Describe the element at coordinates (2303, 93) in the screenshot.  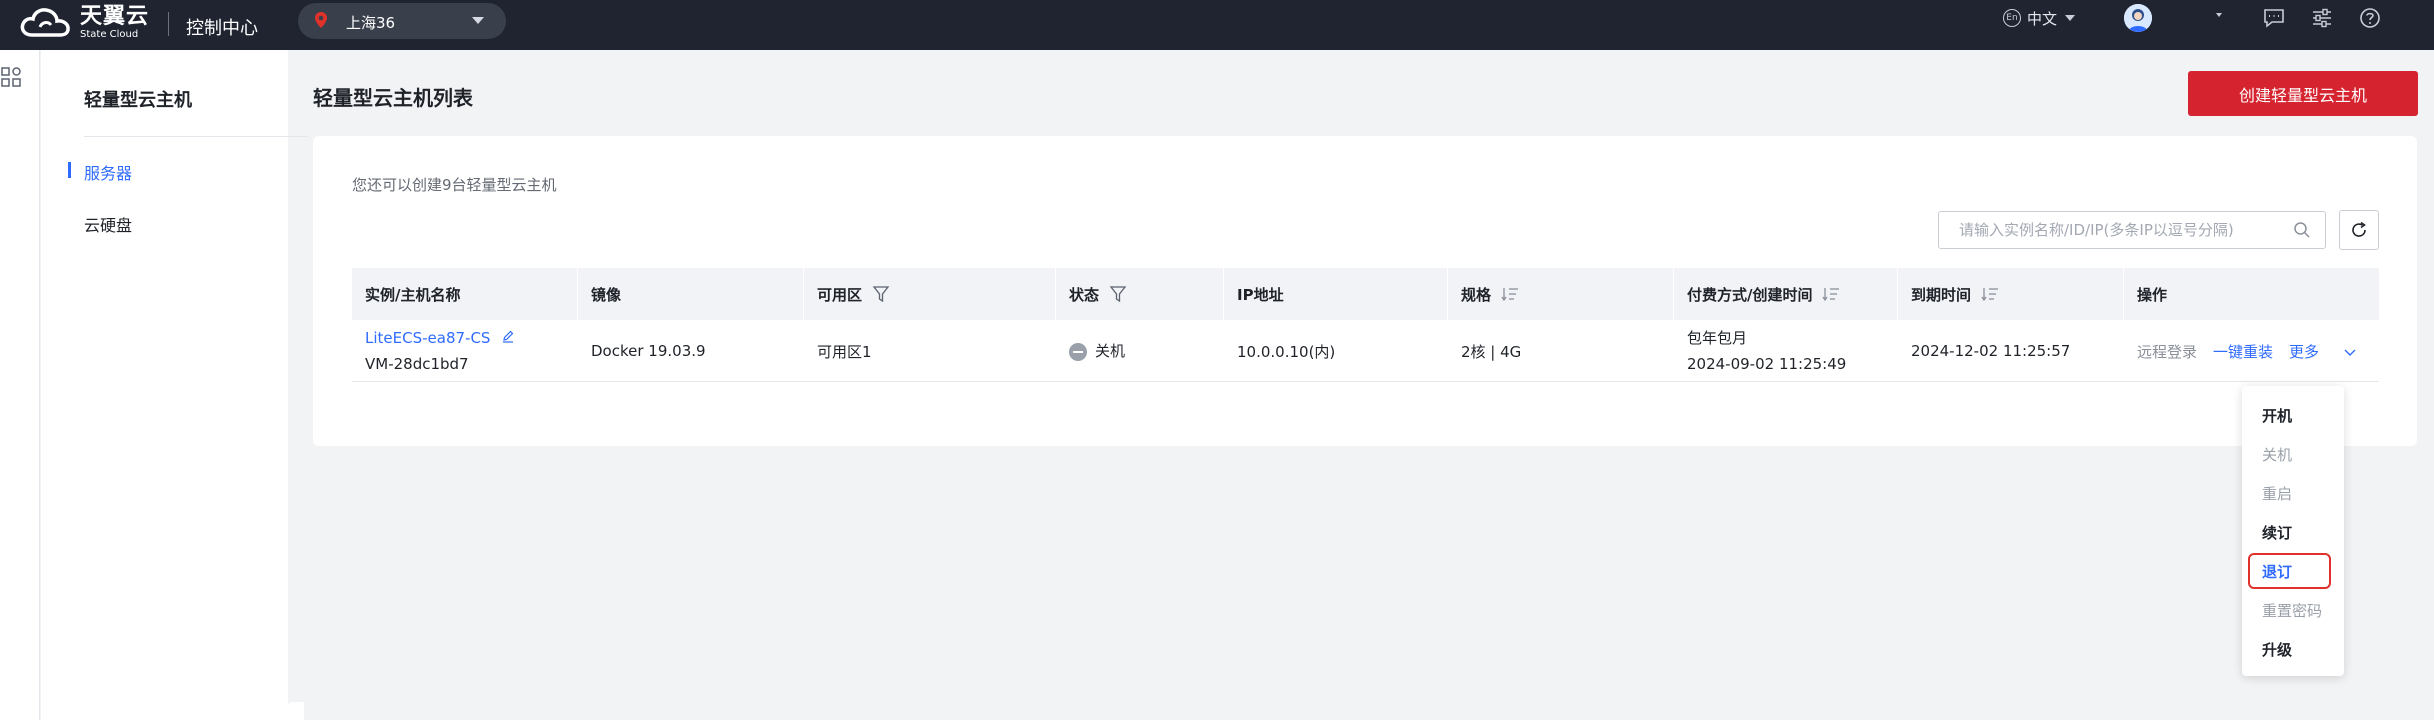
I see `create-instance-button: 创建轻量型云主机` at that location.